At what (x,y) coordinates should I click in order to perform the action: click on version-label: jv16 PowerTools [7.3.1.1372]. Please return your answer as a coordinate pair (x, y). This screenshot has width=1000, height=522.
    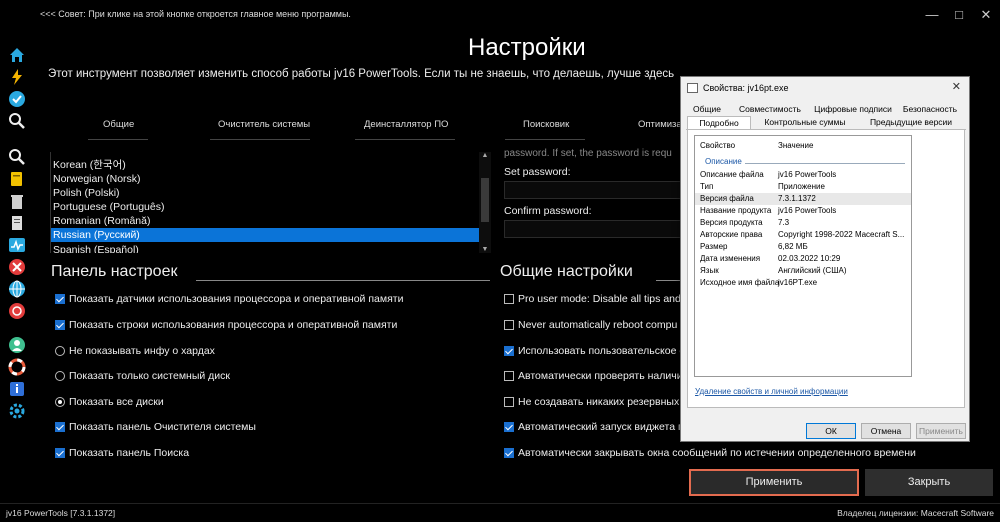
    Looking at the image, I should click on (61, 513).